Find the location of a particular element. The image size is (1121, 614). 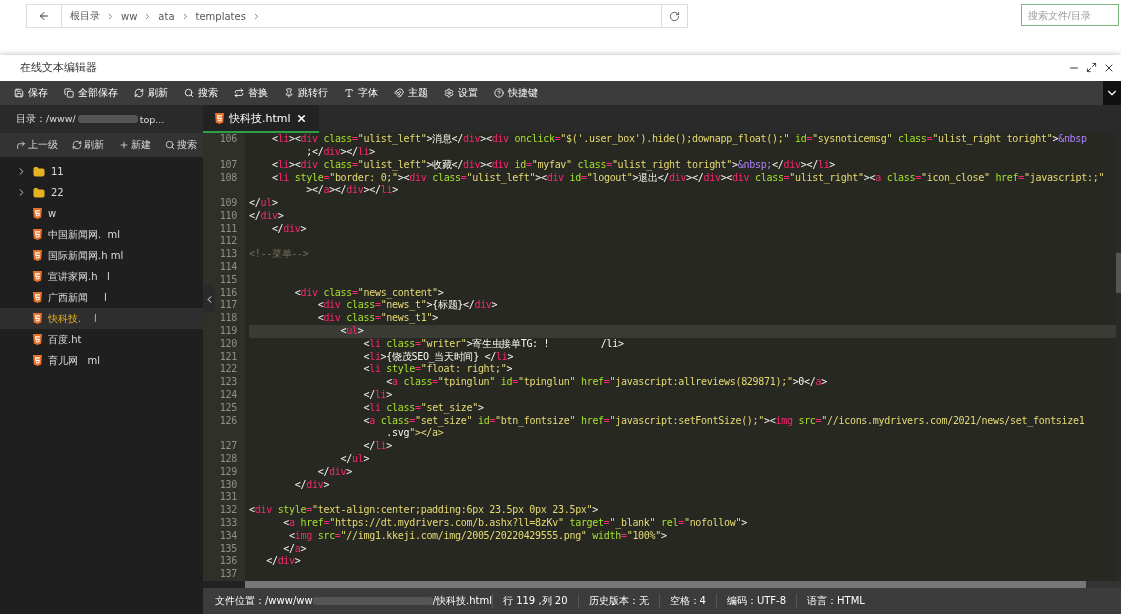

sidebar-action: 刷新 is located at coordinates (88, 145).